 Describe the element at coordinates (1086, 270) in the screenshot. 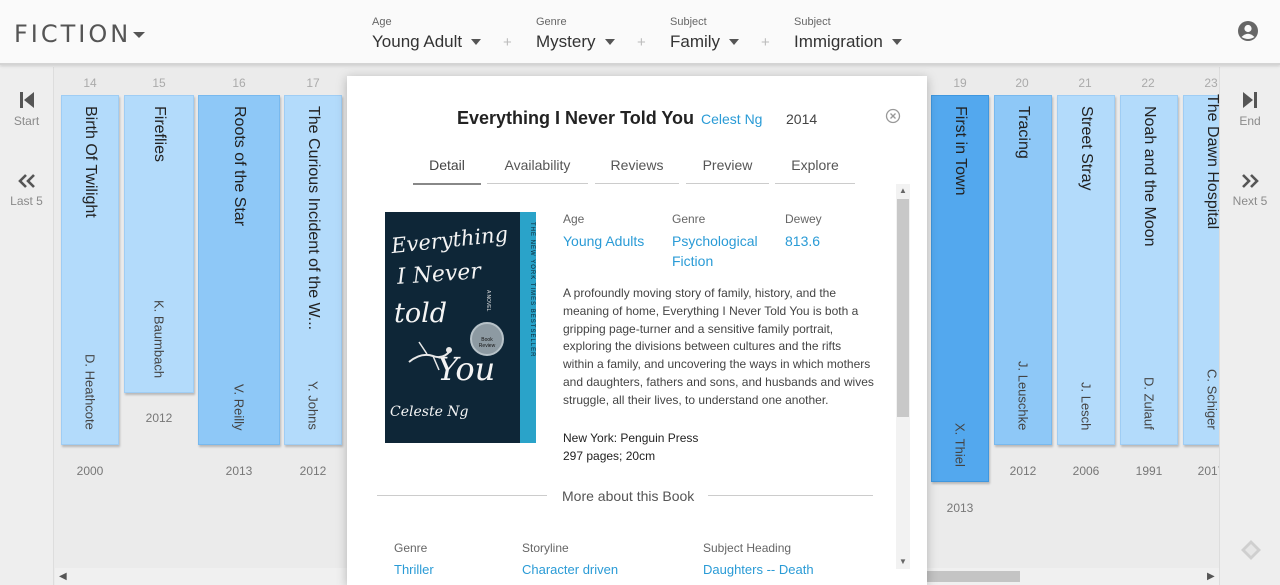

I see `book-spine: Street Stray J. Lesch` at that location.